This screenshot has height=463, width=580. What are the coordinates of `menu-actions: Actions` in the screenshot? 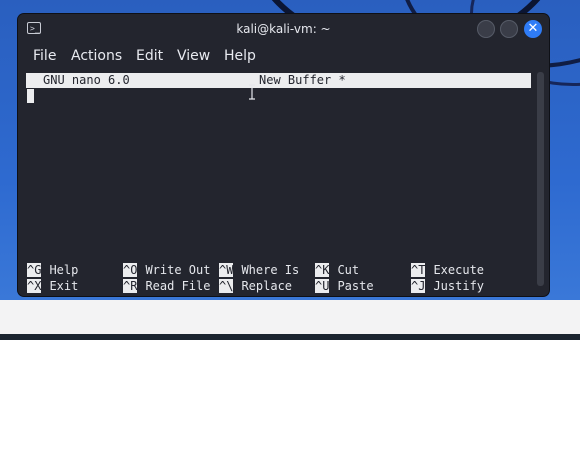 It's located at (96, 56).